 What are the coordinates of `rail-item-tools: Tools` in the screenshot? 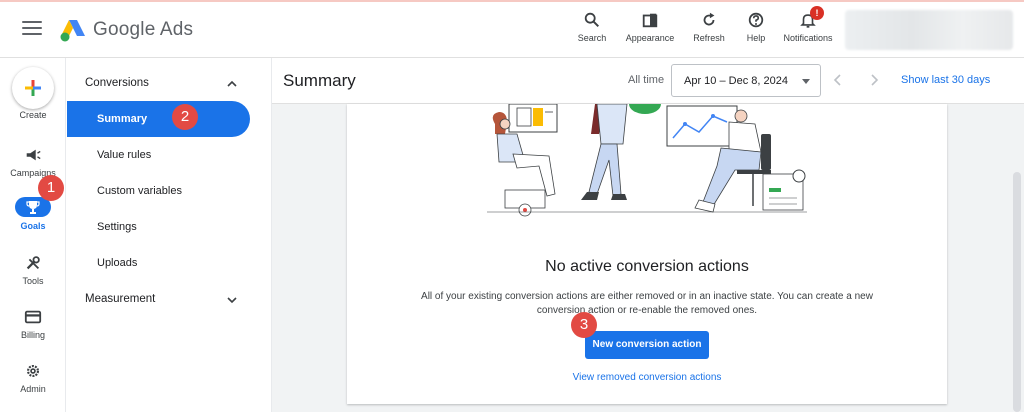 It's located at (33, 270).